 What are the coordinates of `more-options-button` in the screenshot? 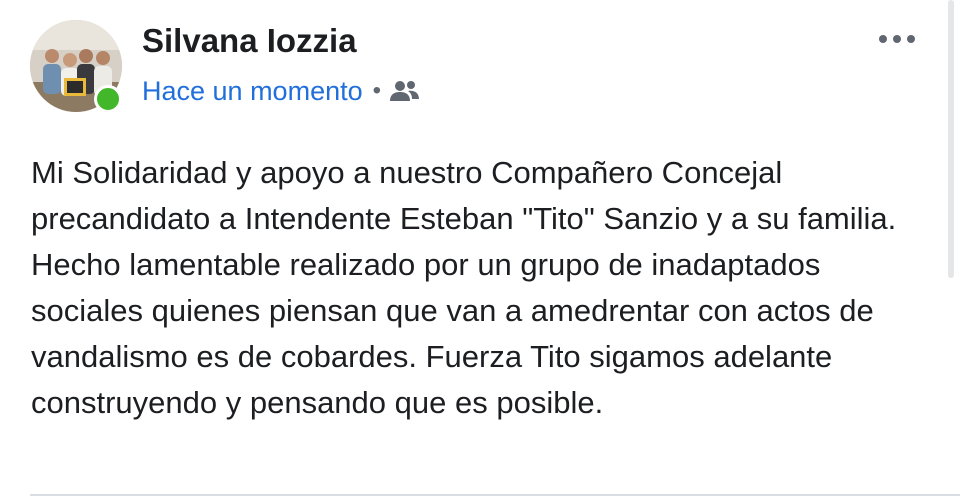 It's located at (897, 39).